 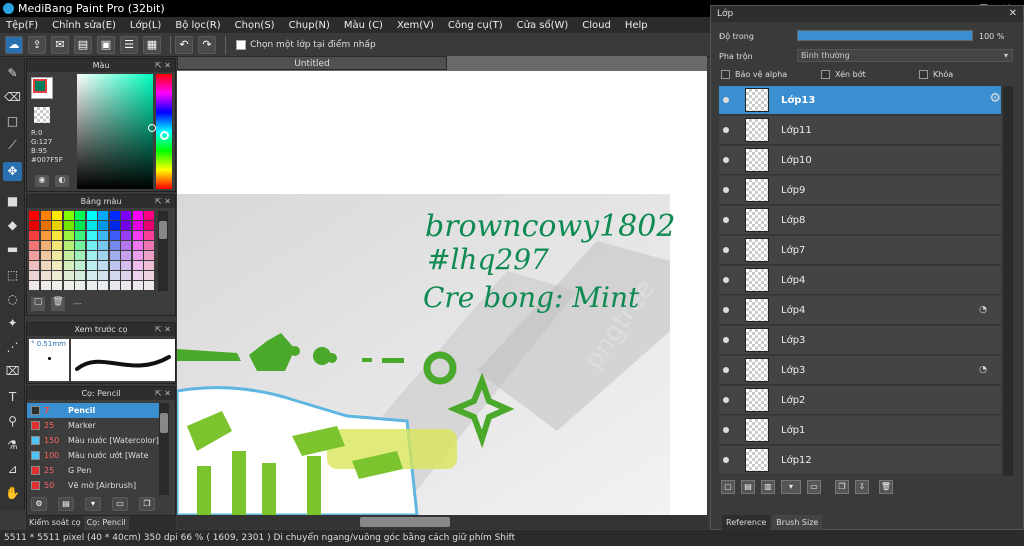 What do you see at coordinates (106, 523) in the screenshot?
I see `tab-brush-pencil: Cọ: Pencil` at bounding box center [106, 523].